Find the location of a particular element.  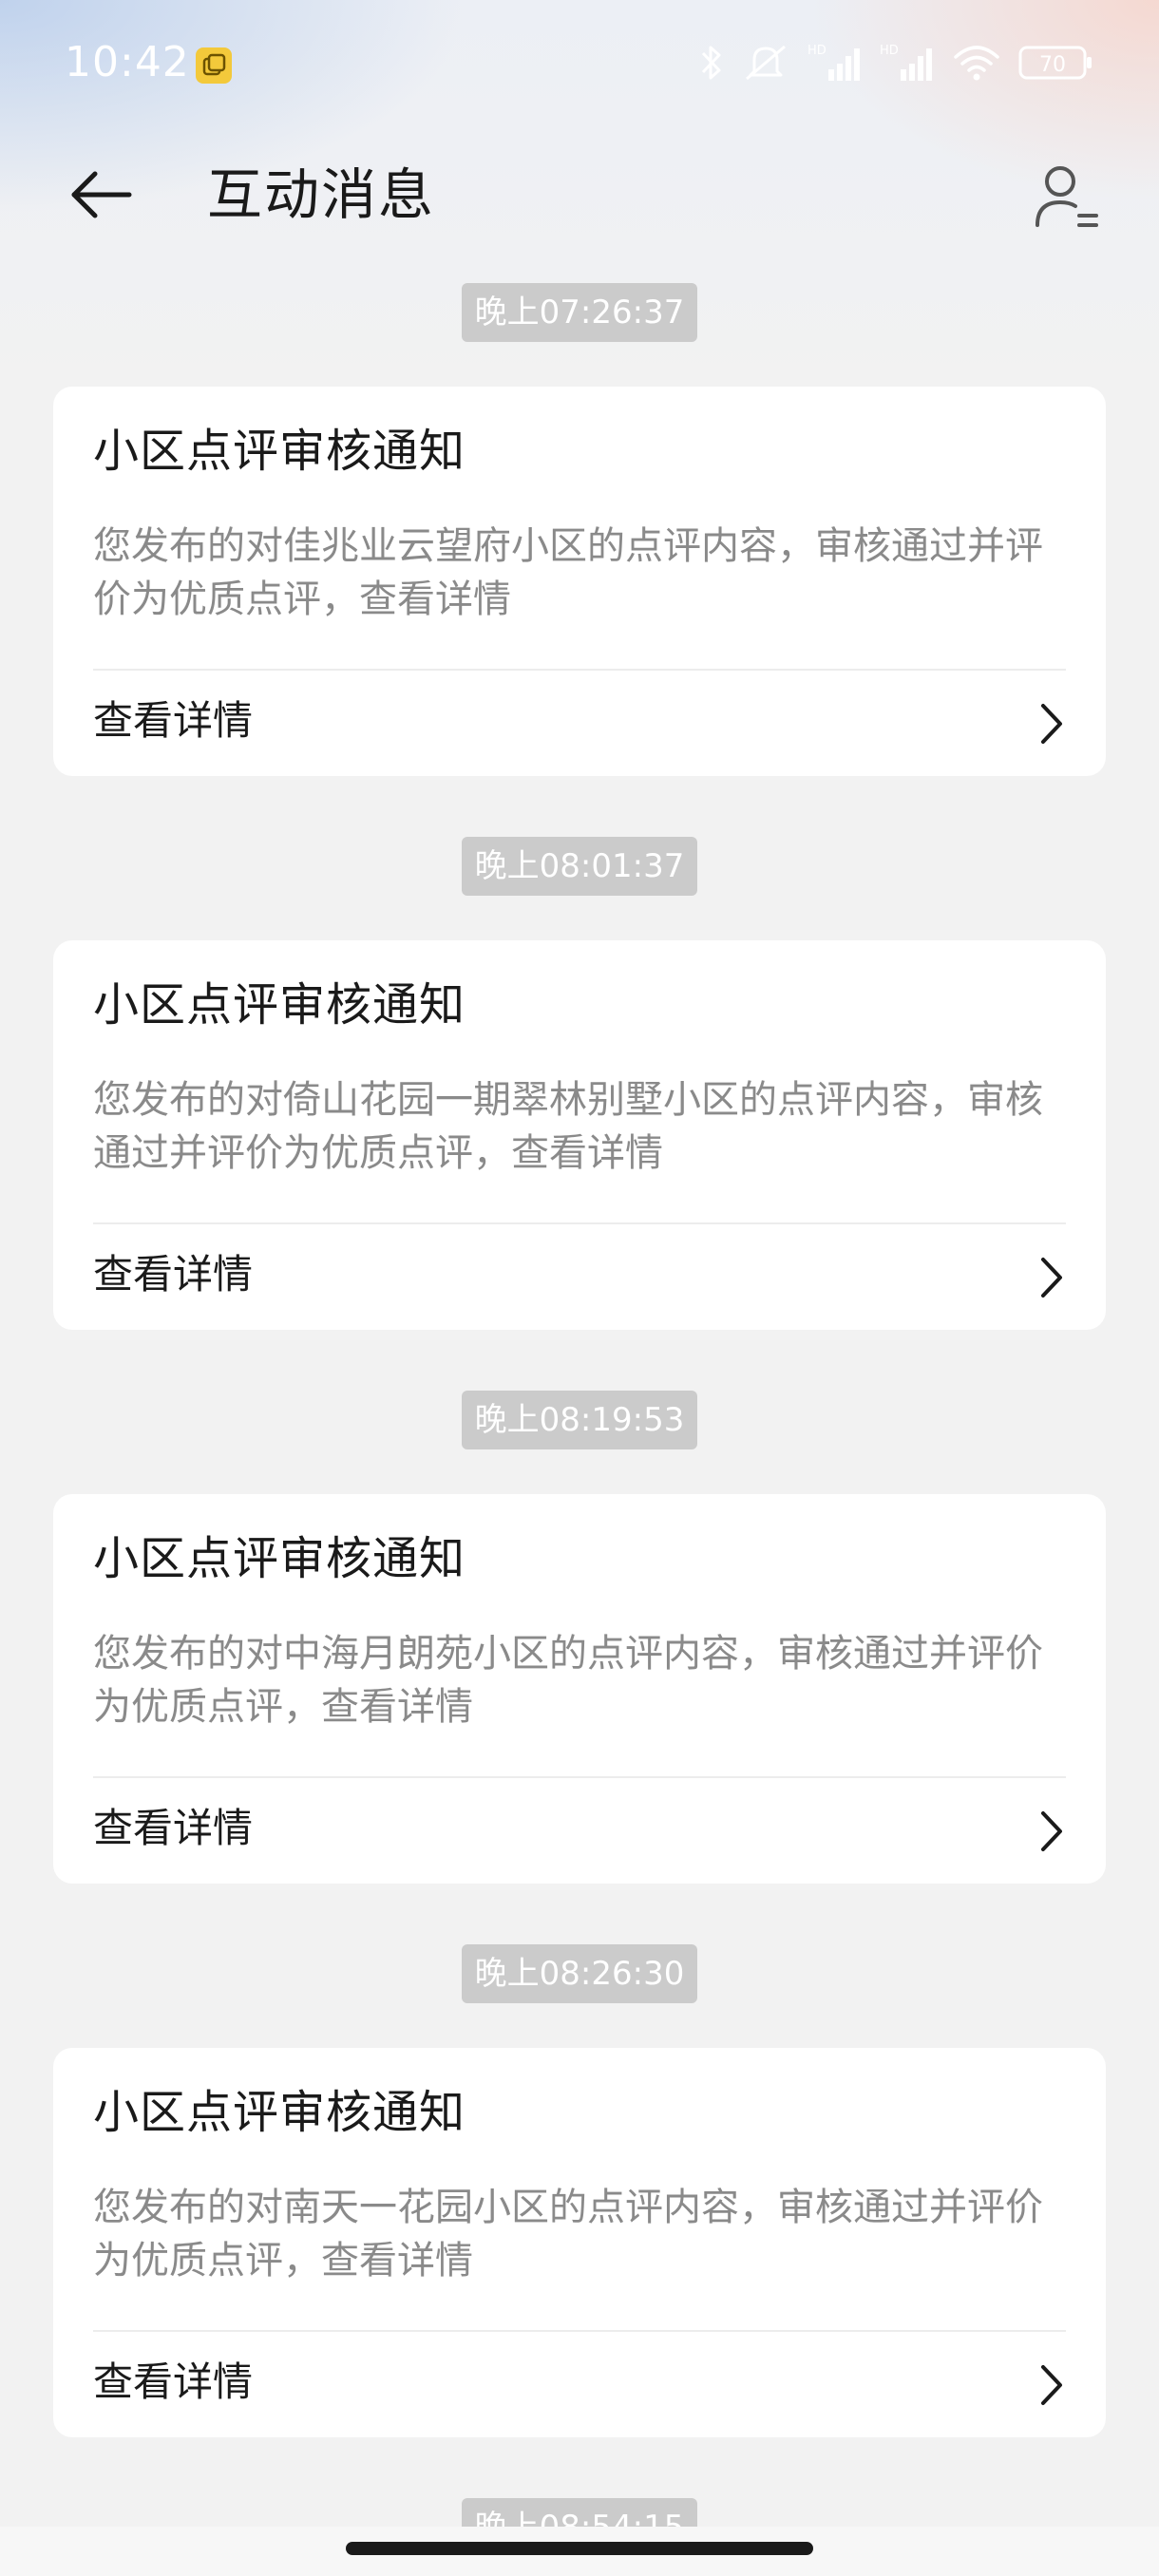

mute-icon is located at coordinates (766, 63).